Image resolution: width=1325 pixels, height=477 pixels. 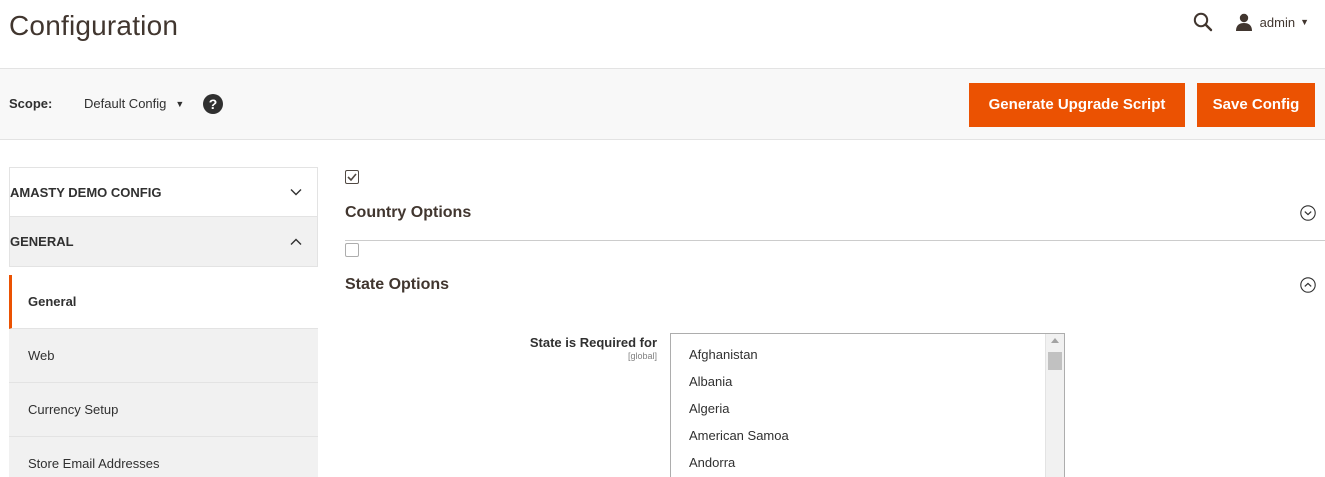 I want to click on scroll-up-arrow-icon, so click(x=1055, y=340).